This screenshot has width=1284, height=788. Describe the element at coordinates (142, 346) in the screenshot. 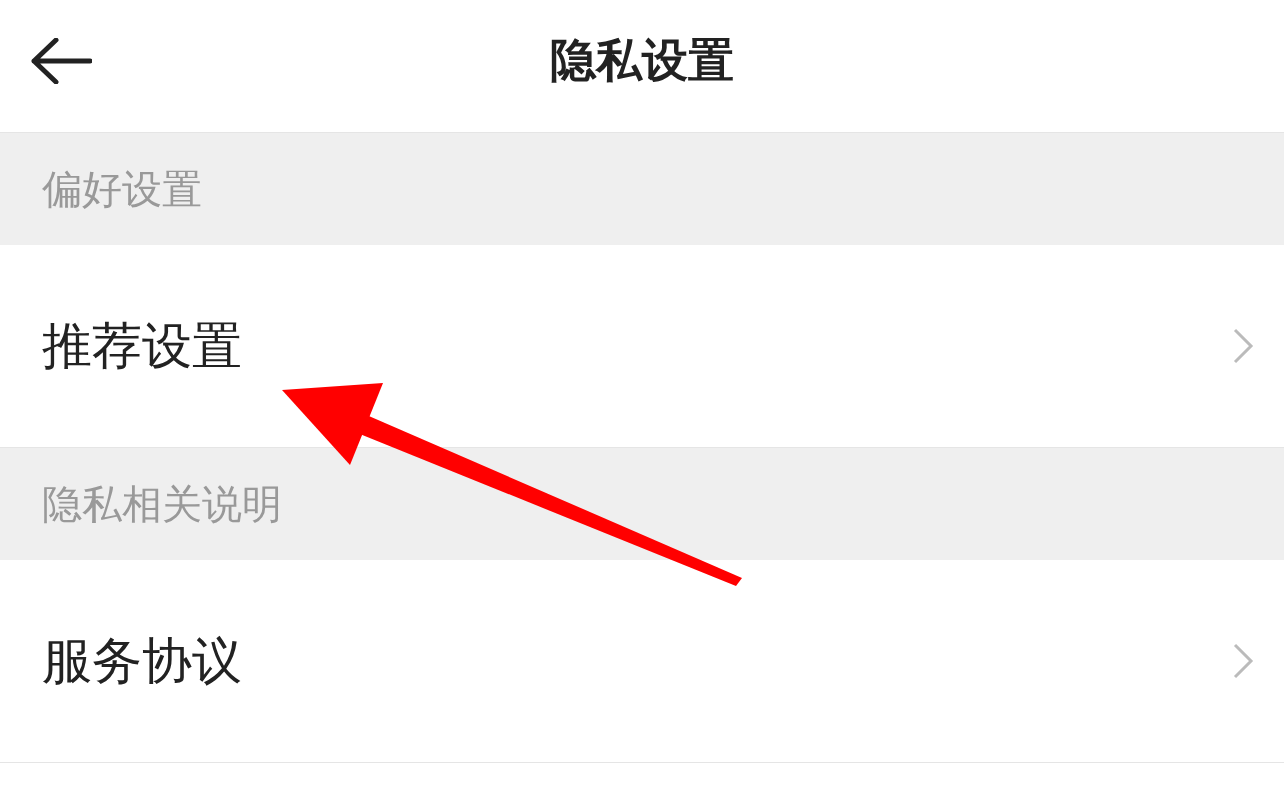

I see `row-label: 推荐设置` at that location.